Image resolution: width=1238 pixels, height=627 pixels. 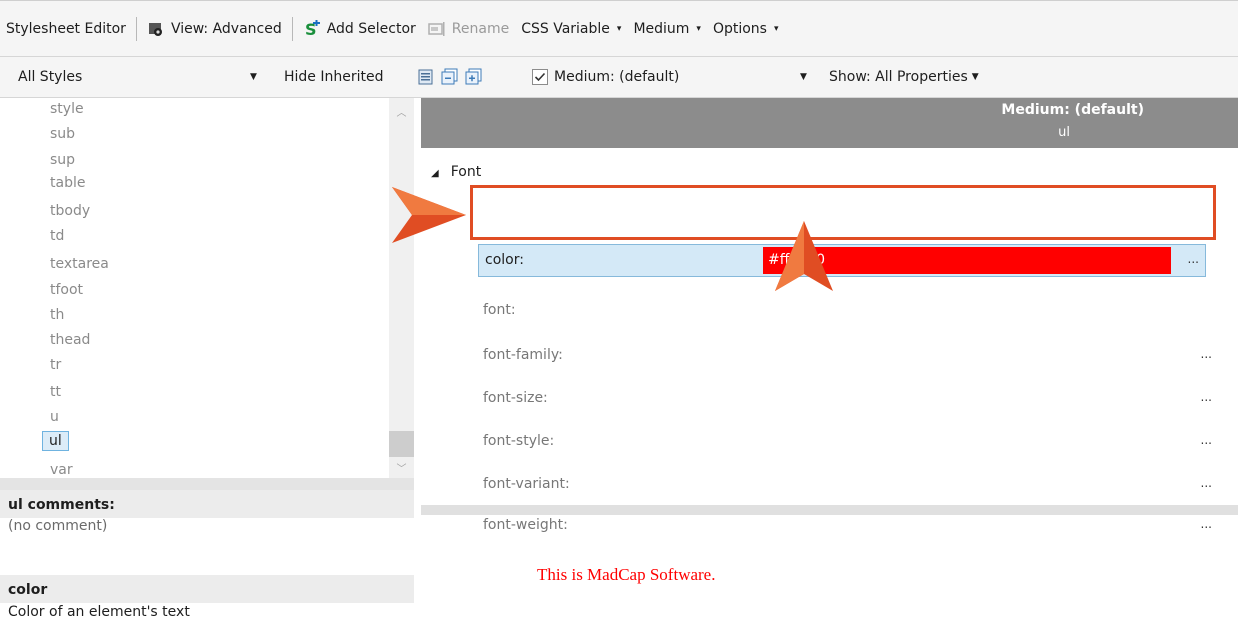 What do you see at coordinates (66, 29) in the screenshot?
I see `stylesheet-editor-title: Stylesheet Editor` at bounding box center [66, 29].